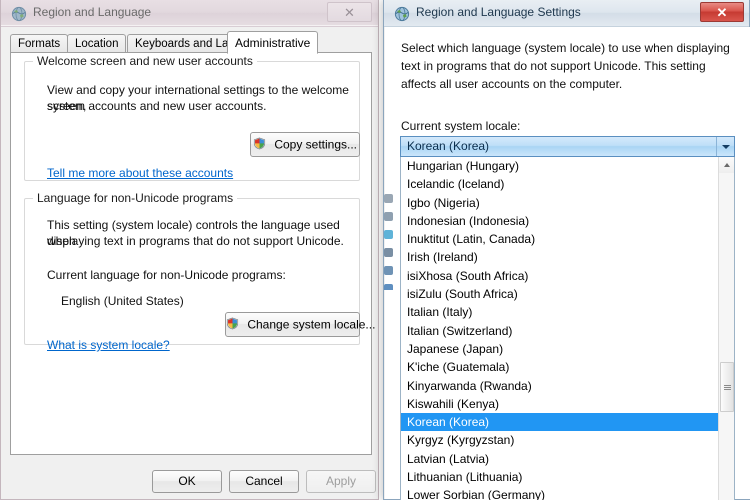  What do you see at coordinates (560, 459) in the screenshot?
I see `list-item: Latvian (Latvia)` at bounding box center [560, 459].